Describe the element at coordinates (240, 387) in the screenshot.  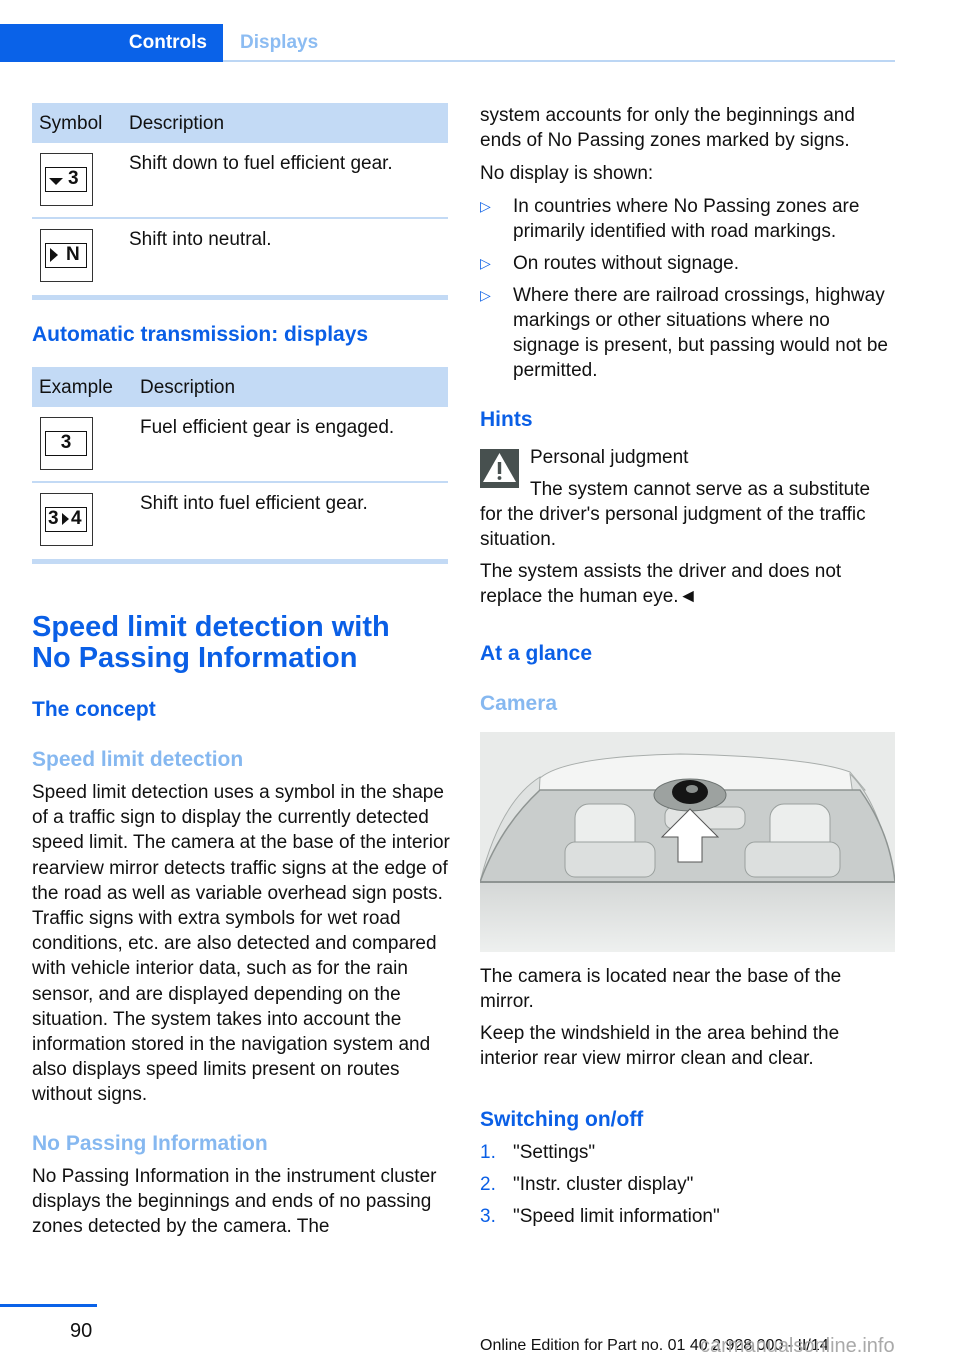
I see `table-header: Example Description` at that location.